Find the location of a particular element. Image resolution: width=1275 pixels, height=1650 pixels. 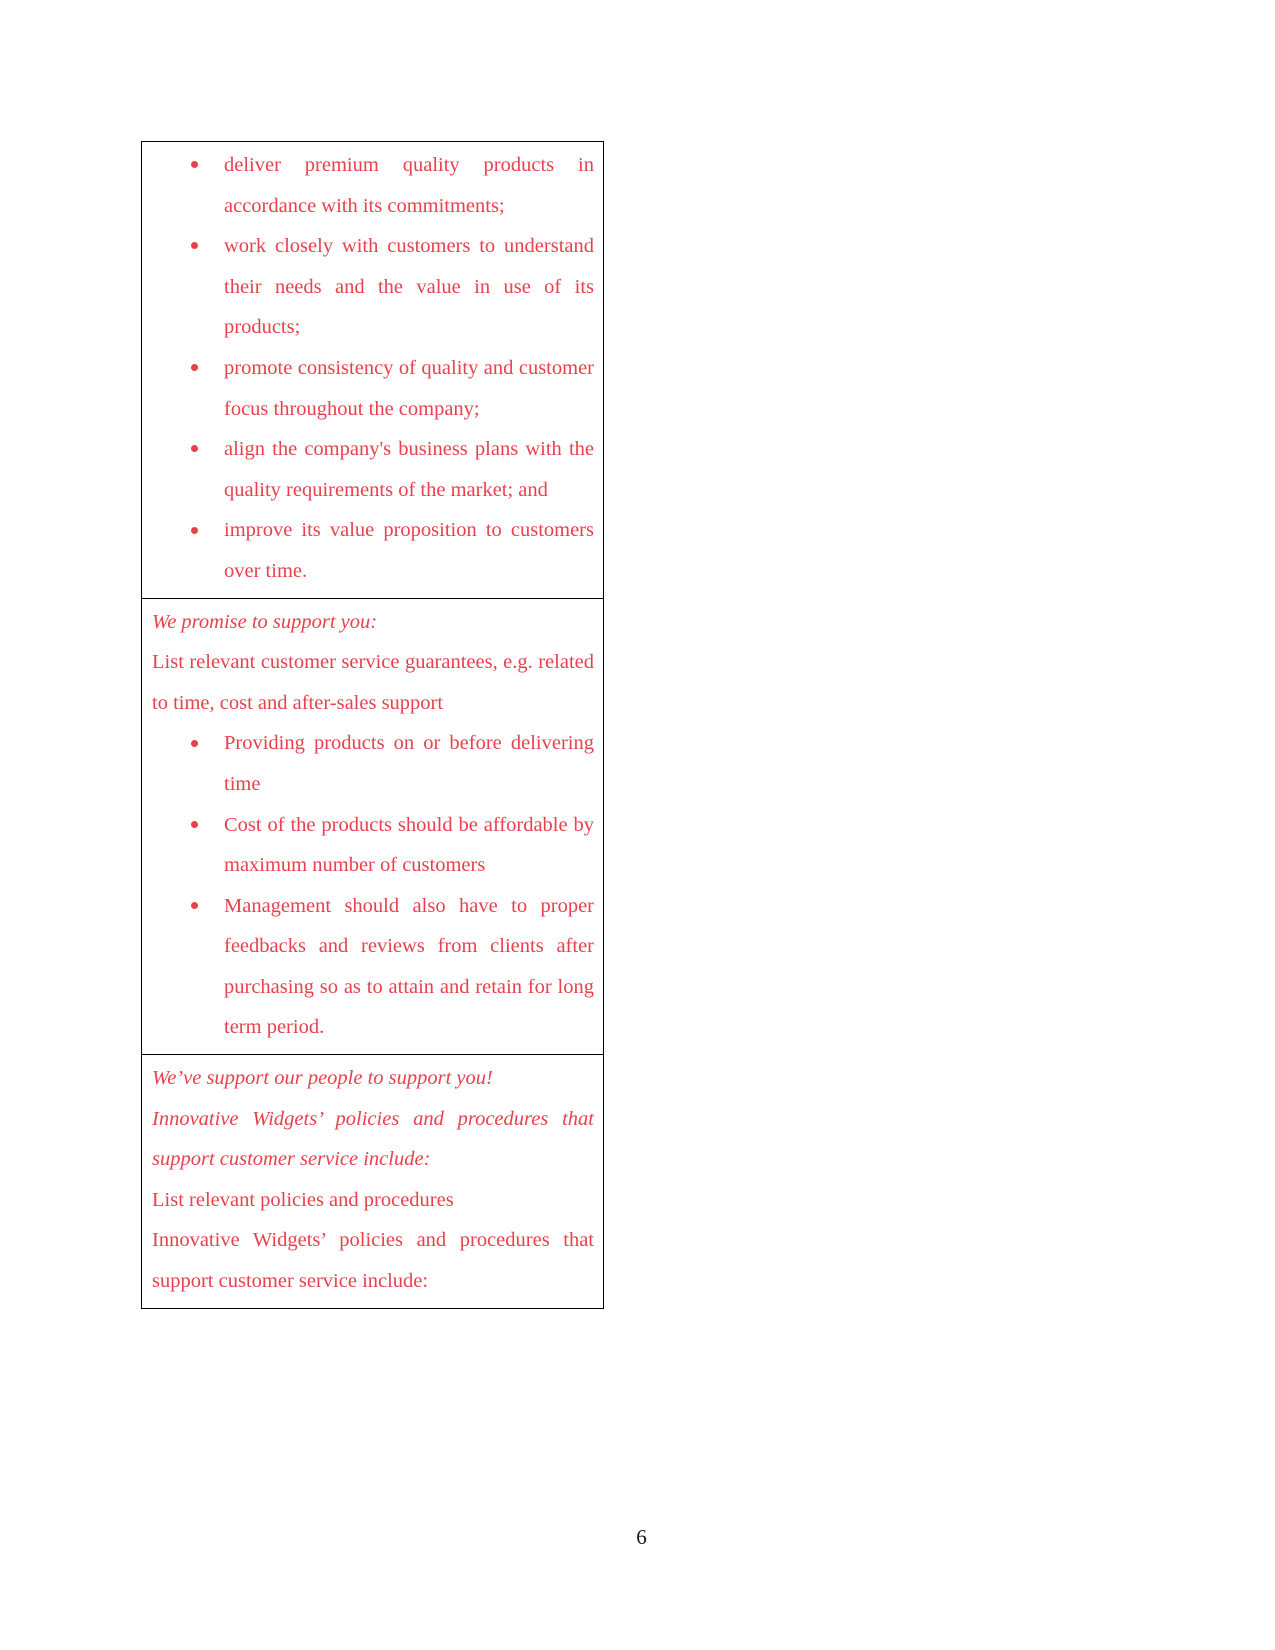

page-number-value: 6 is located at coordinates (641, 1537).